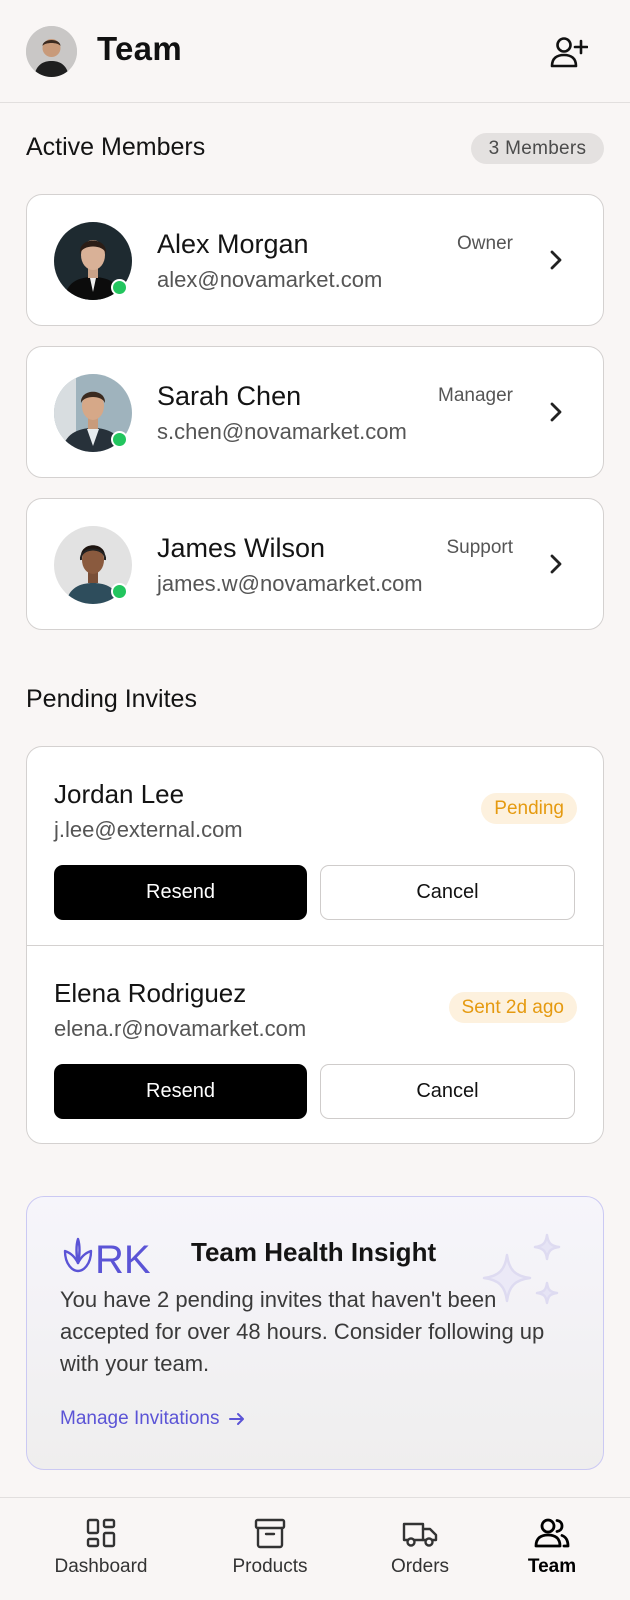 This screenshot has width=630, height=1600. What do you see at coordinates (420, 1566) in the screenshot?
I see `nav-label: Orders` at bounding box center [420, 1566].